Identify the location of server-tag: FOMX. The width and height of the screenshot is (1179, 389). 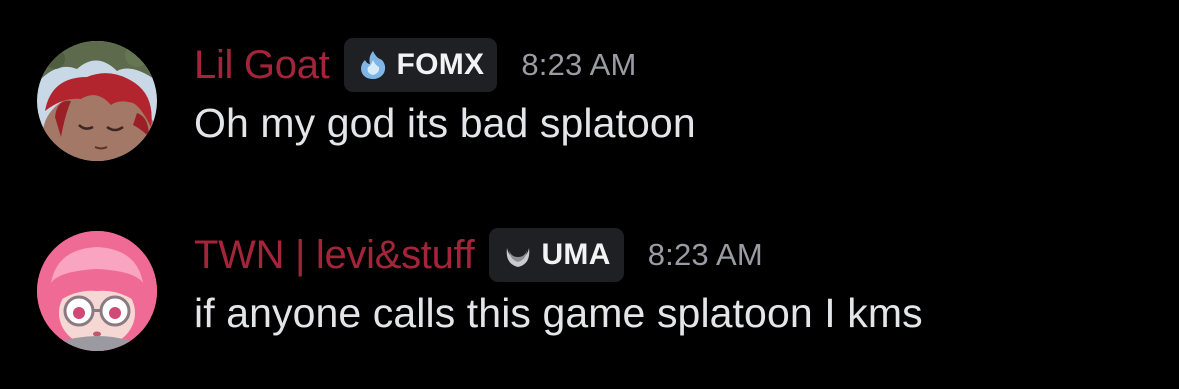
(421, 65).